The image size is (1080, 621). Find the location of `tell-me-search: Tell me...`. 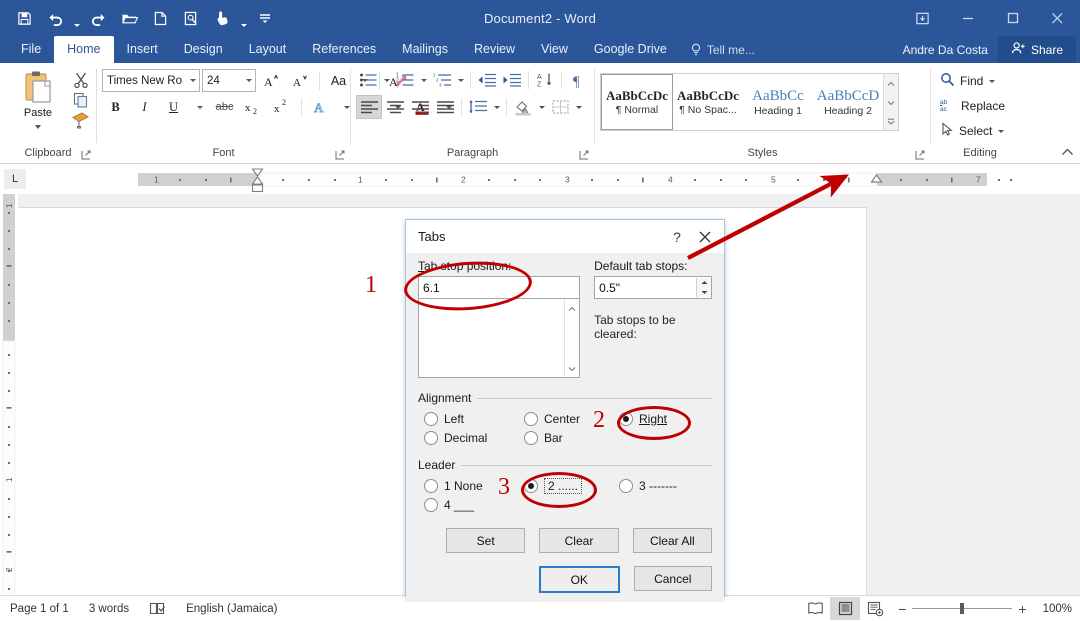

tell-me-search: Tell me... is located at coordinates (722, 49).